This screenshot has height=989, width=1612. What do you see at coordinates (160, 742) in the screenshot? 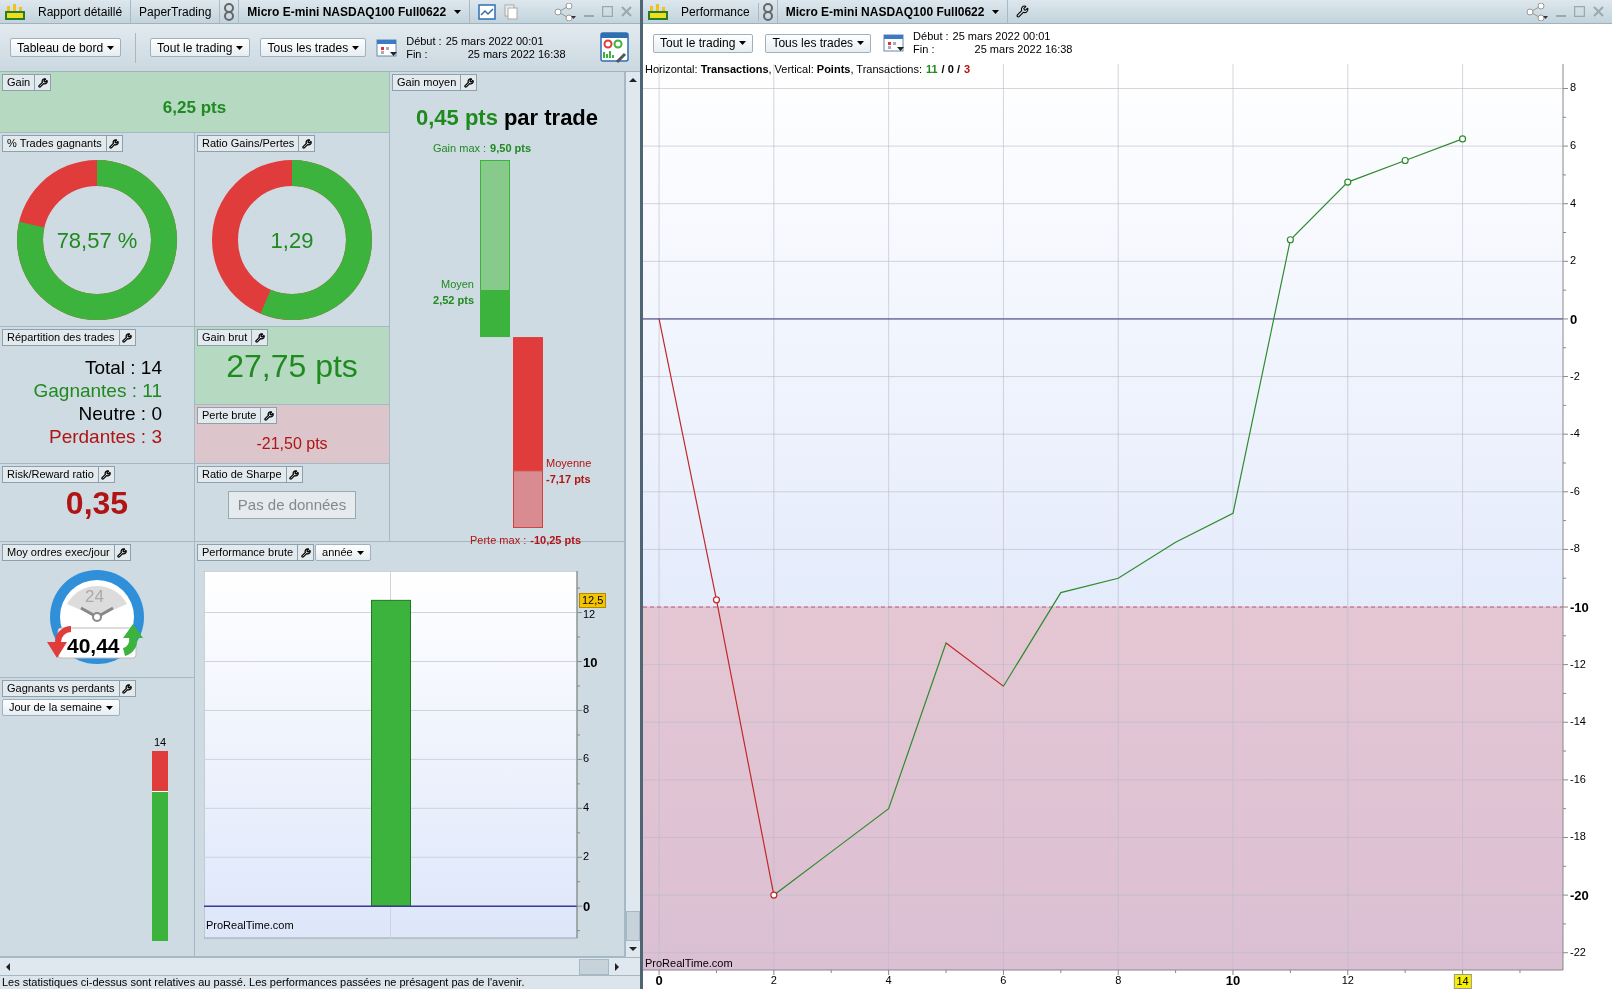
I see `bar-total-label: 14` at bounding box center [160, 742].